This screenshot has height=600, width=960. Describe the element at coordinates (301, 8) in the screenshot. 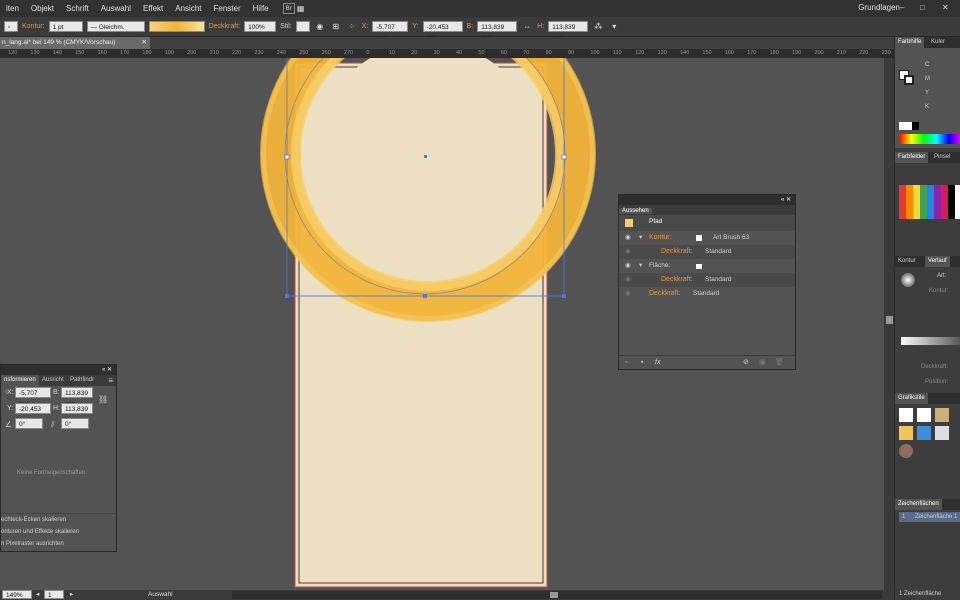

I see `arrange-docs-icon: ▦` at that location.